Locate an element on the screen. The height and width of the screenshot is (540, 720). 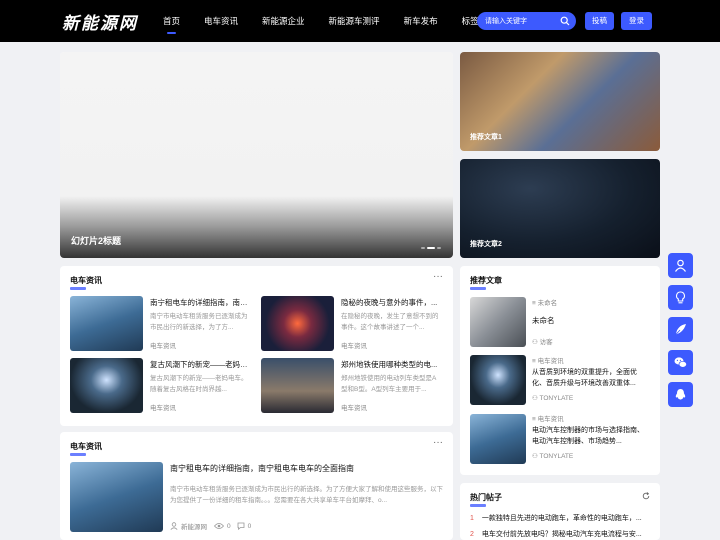
comment-icon is located at coordinates (241, 526).